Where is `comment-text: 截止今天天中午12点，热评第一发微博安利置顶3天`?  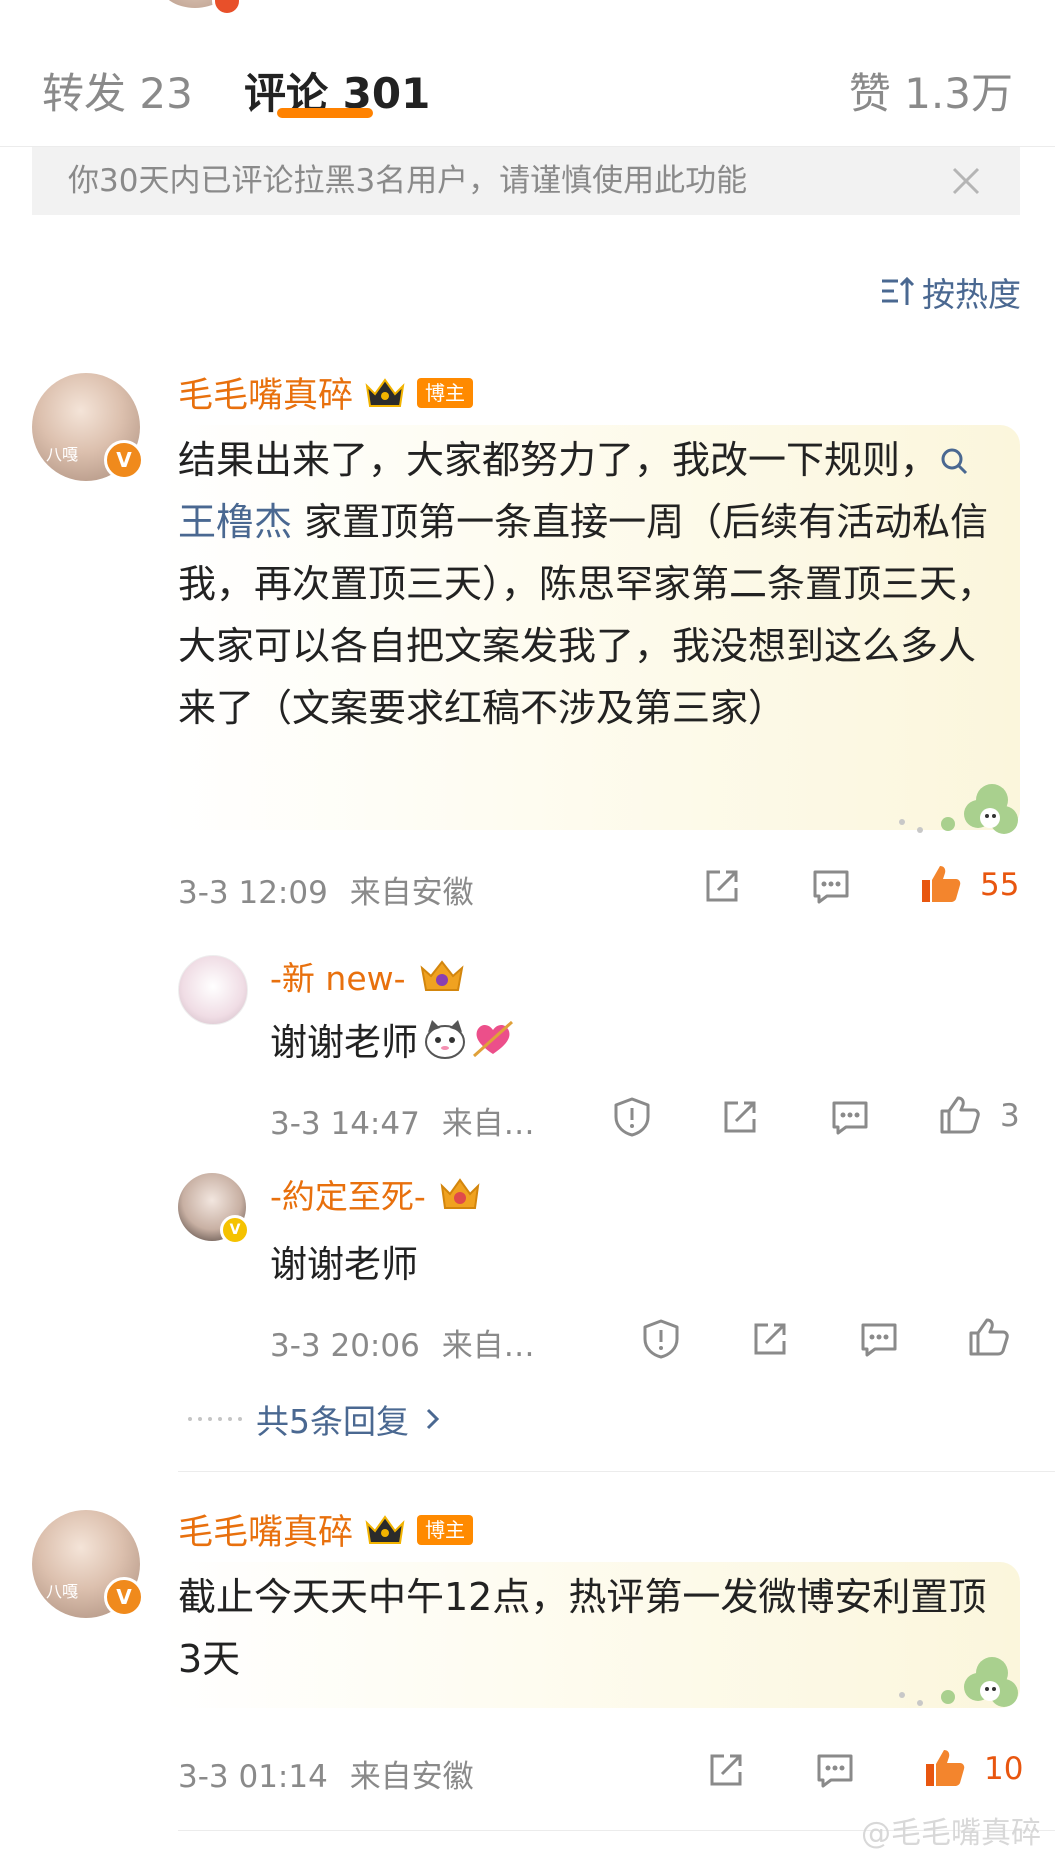
comment-text: 截止今天天中午12点，热评第一发微博安利置顶3天 is located at coordinates (582, 1628).